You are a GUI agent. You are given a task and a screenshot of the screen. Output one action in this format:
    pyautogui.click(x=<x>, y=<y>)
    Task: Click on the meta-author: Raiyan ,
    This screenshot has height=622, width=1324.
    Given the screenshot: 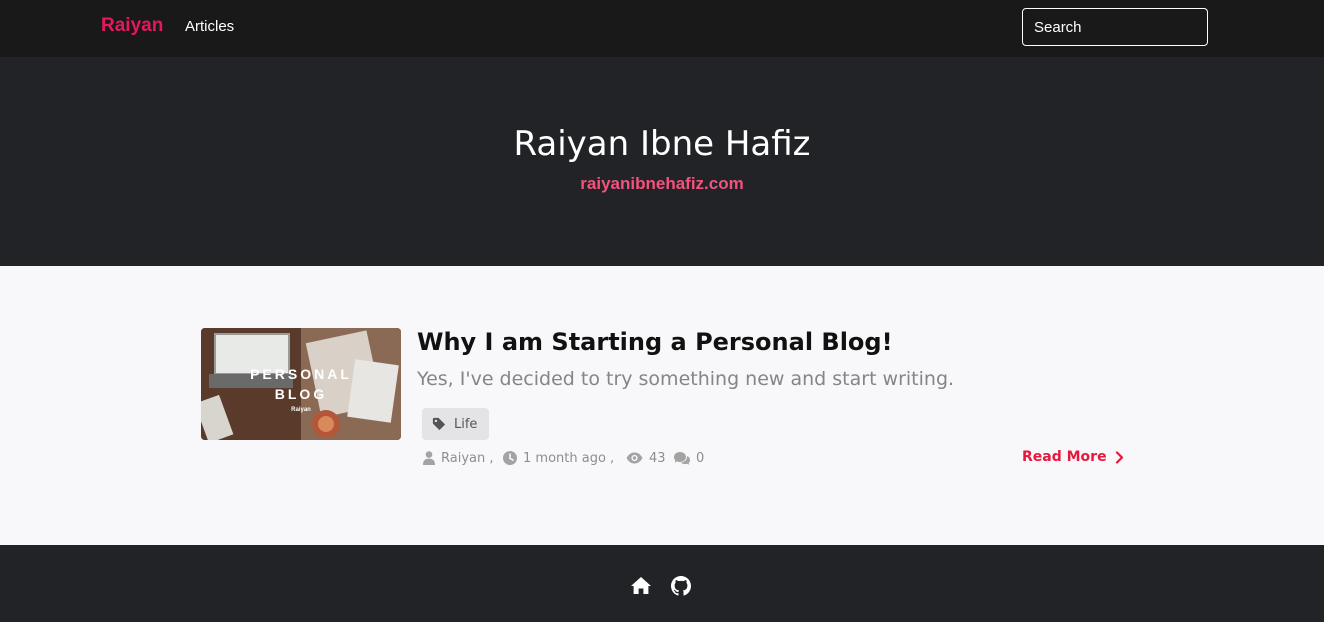 What is the action you would take?
    pyautogui.click(x=458, y=458)
    